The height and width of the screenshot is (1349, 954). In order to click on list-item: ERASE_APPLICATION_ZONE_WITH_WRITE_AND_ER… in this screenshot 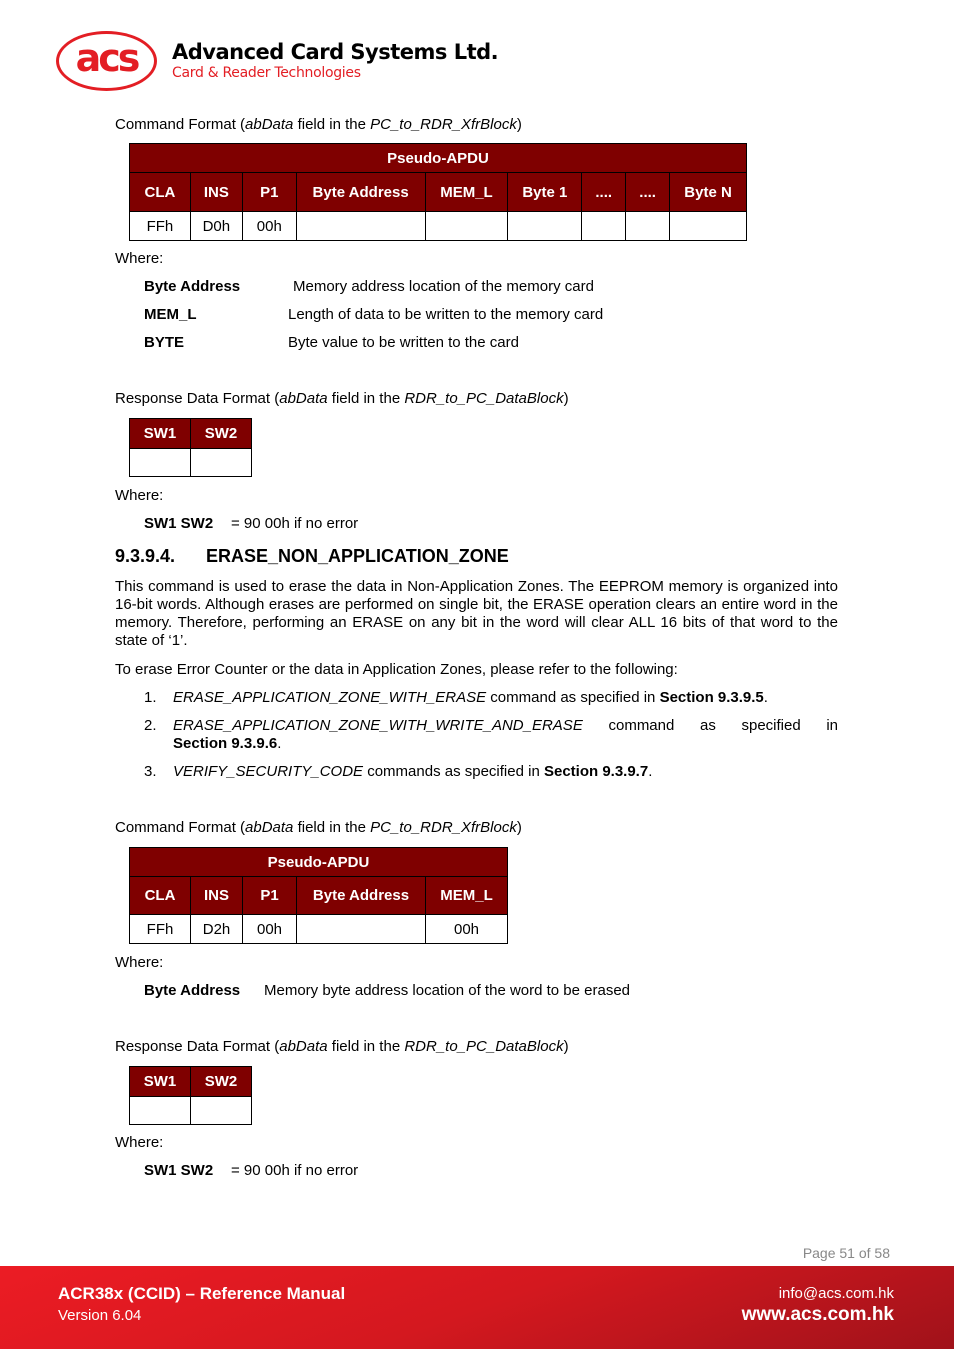, I will do `click(505, 734)`.